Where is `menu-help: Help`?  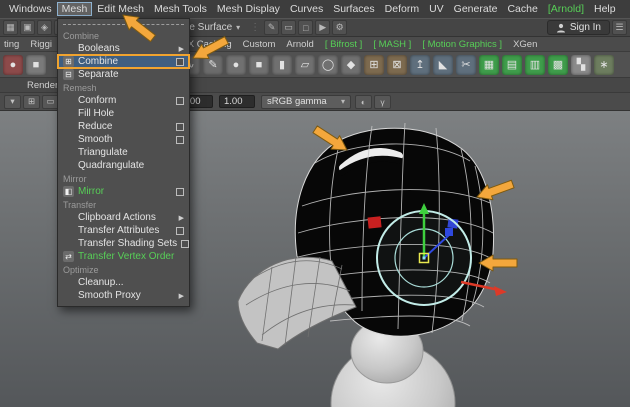 menu-help: Help is located at coordinates (605, 9).